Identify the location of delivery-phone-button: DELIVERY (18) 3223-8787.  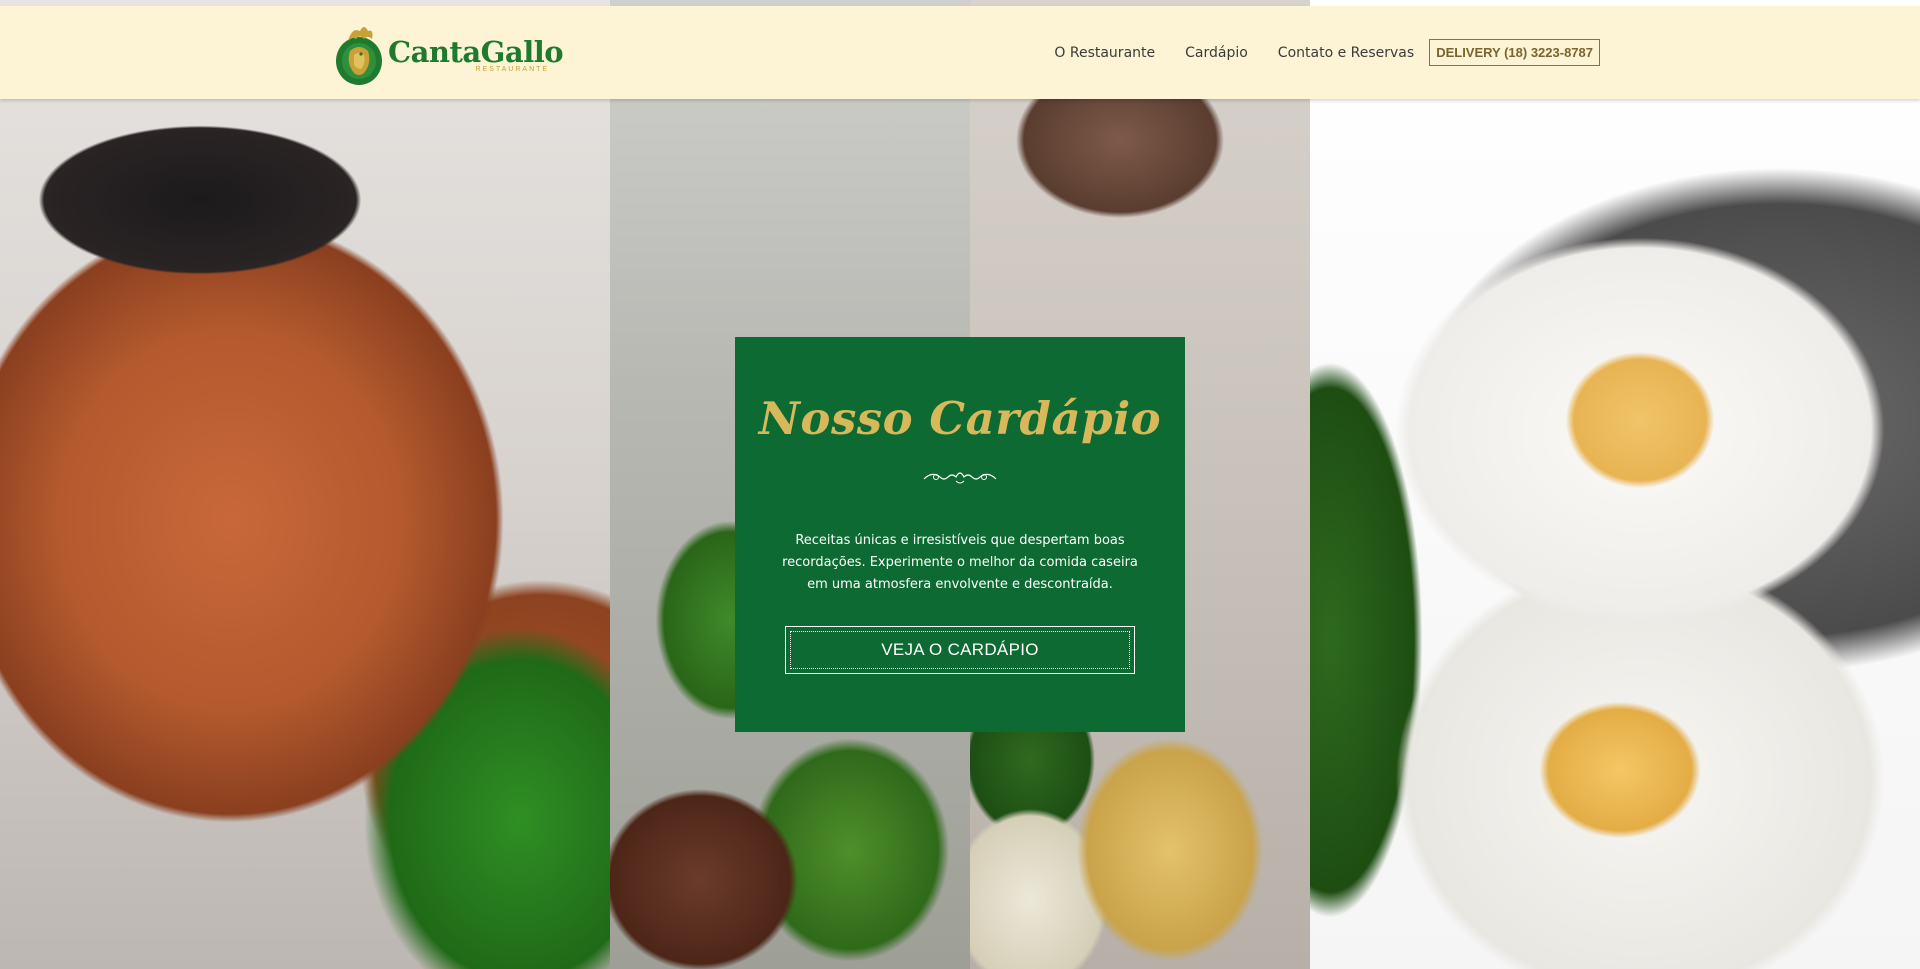
(1514, 52).